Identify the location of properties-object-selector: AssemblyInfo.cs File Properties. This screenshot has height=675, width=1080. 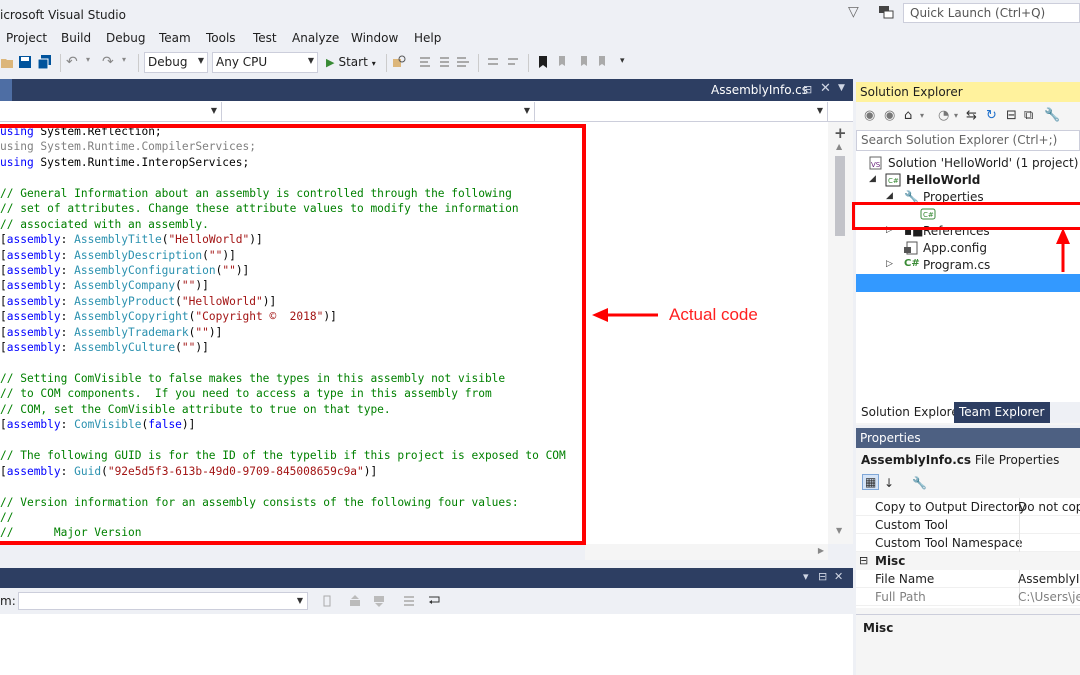
(968, 460).